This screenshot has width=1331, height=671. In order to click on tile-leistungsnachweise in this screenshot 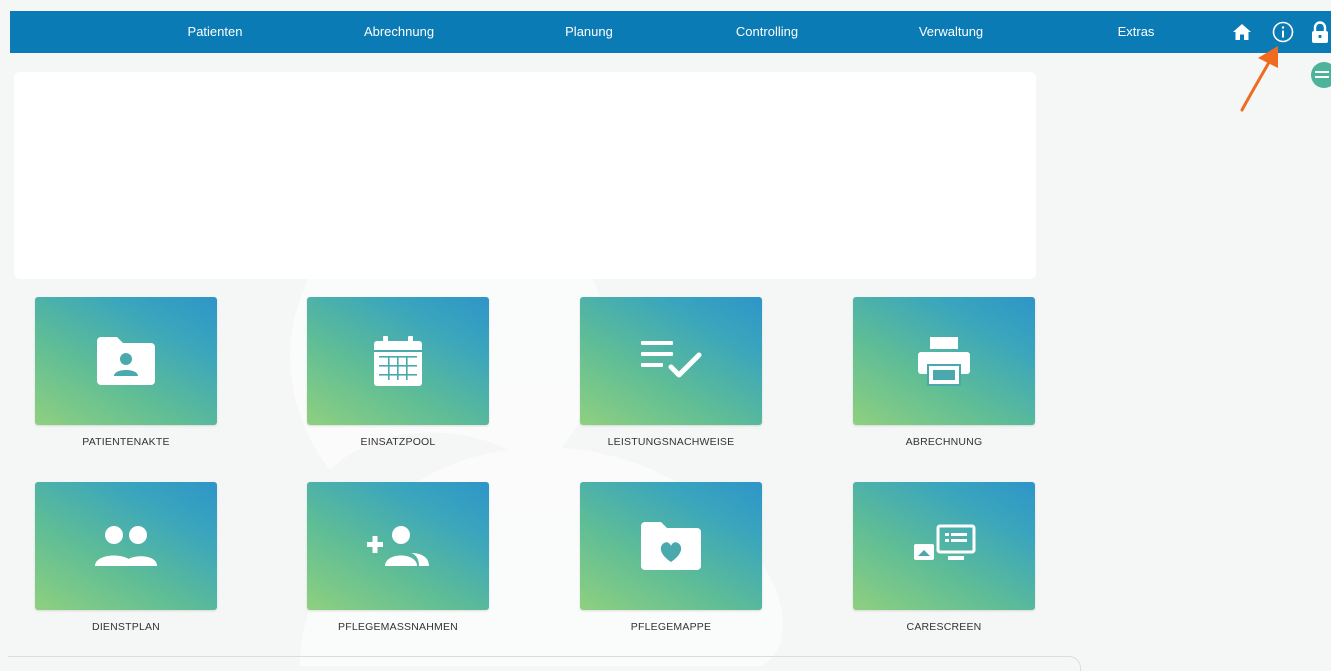, I will do `click(671, 361)`.